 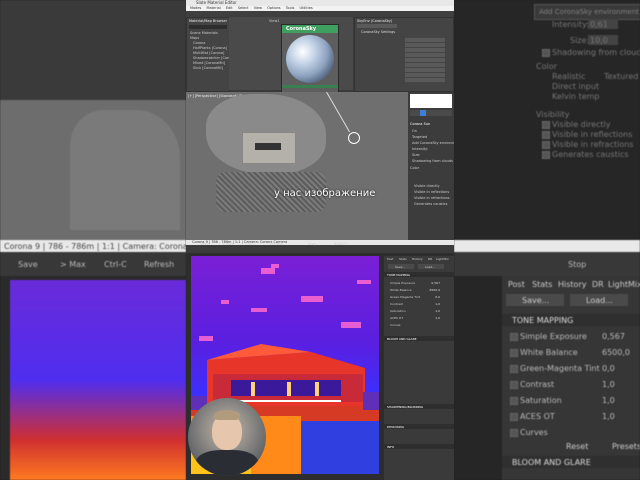 What do you see at coordinates (229, 8) in the screenshot?
I see `menu-edit: Edit` at bounding box center [229, 8].